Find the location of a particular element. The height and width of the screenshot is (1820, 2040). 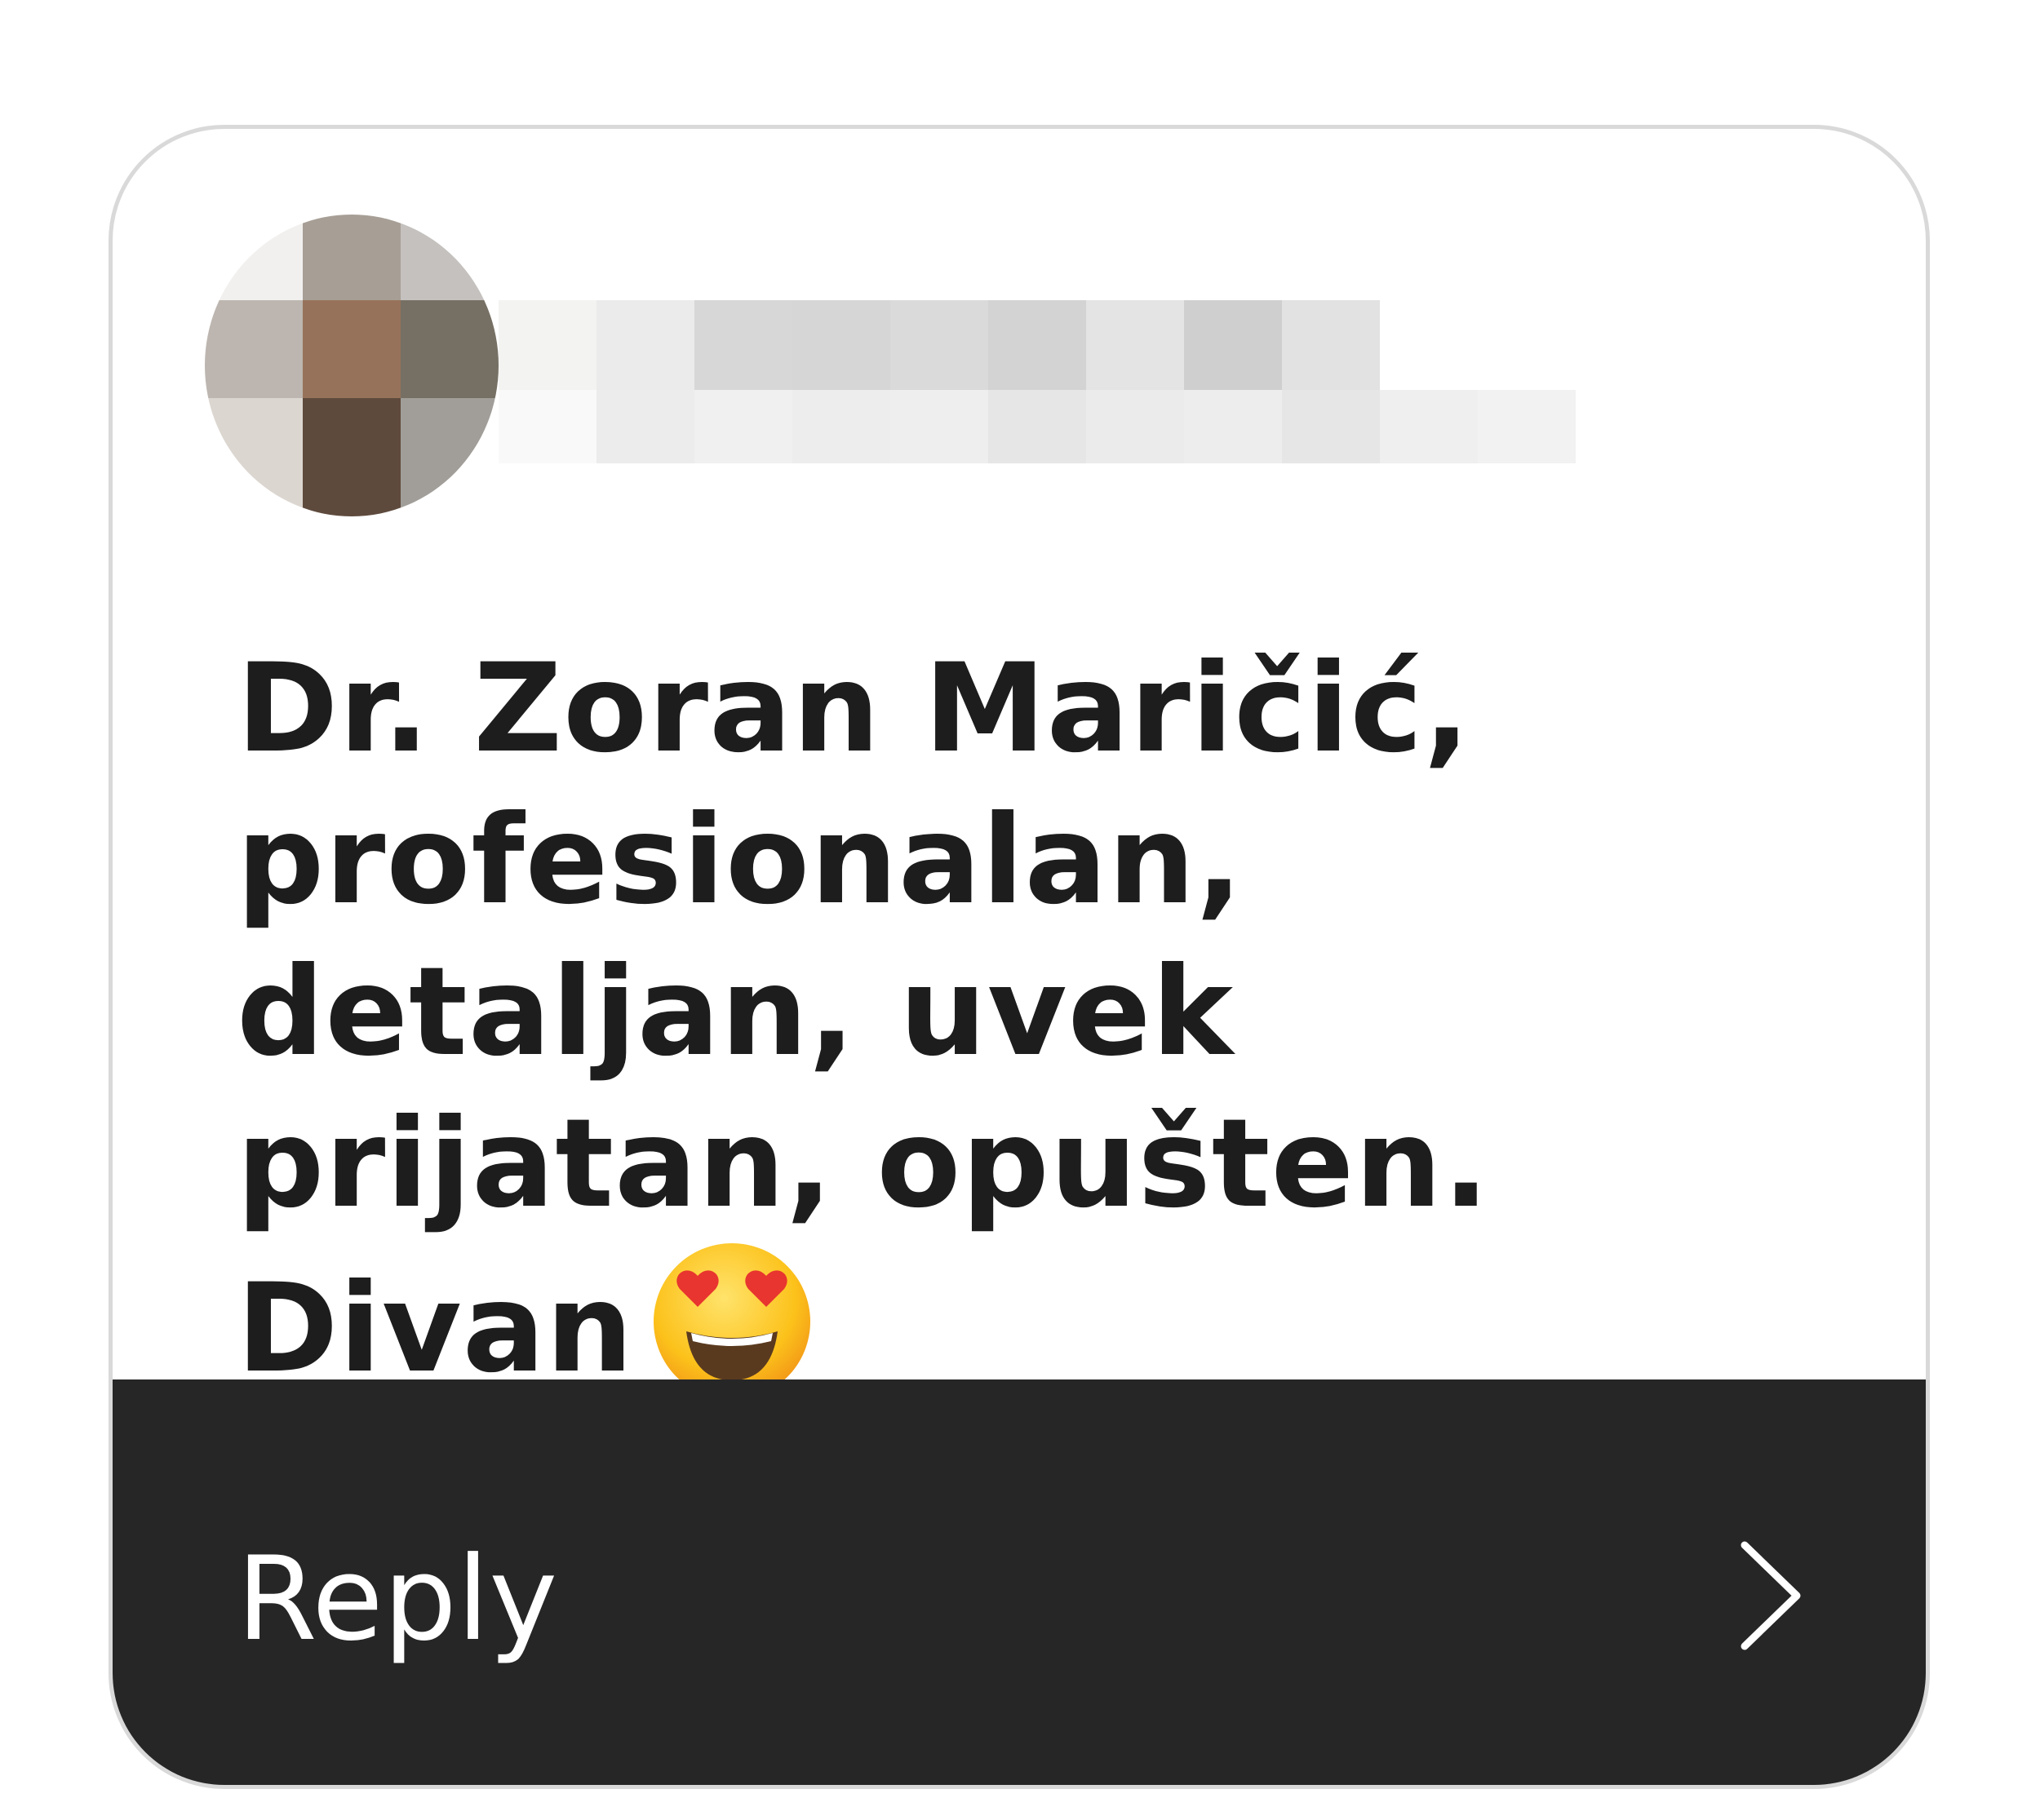

blurred-subtitle is located at coordinates (1037, 427).